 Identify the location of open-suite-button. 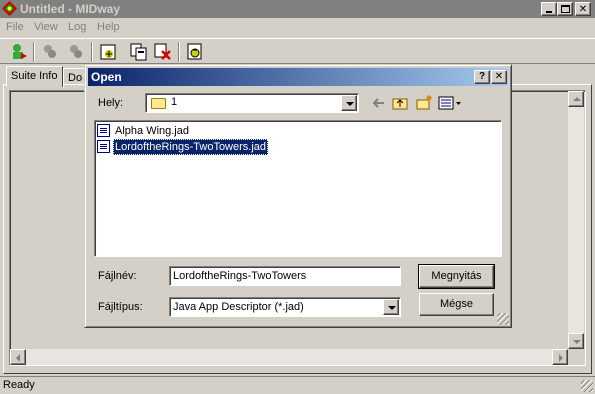
(19, 52).